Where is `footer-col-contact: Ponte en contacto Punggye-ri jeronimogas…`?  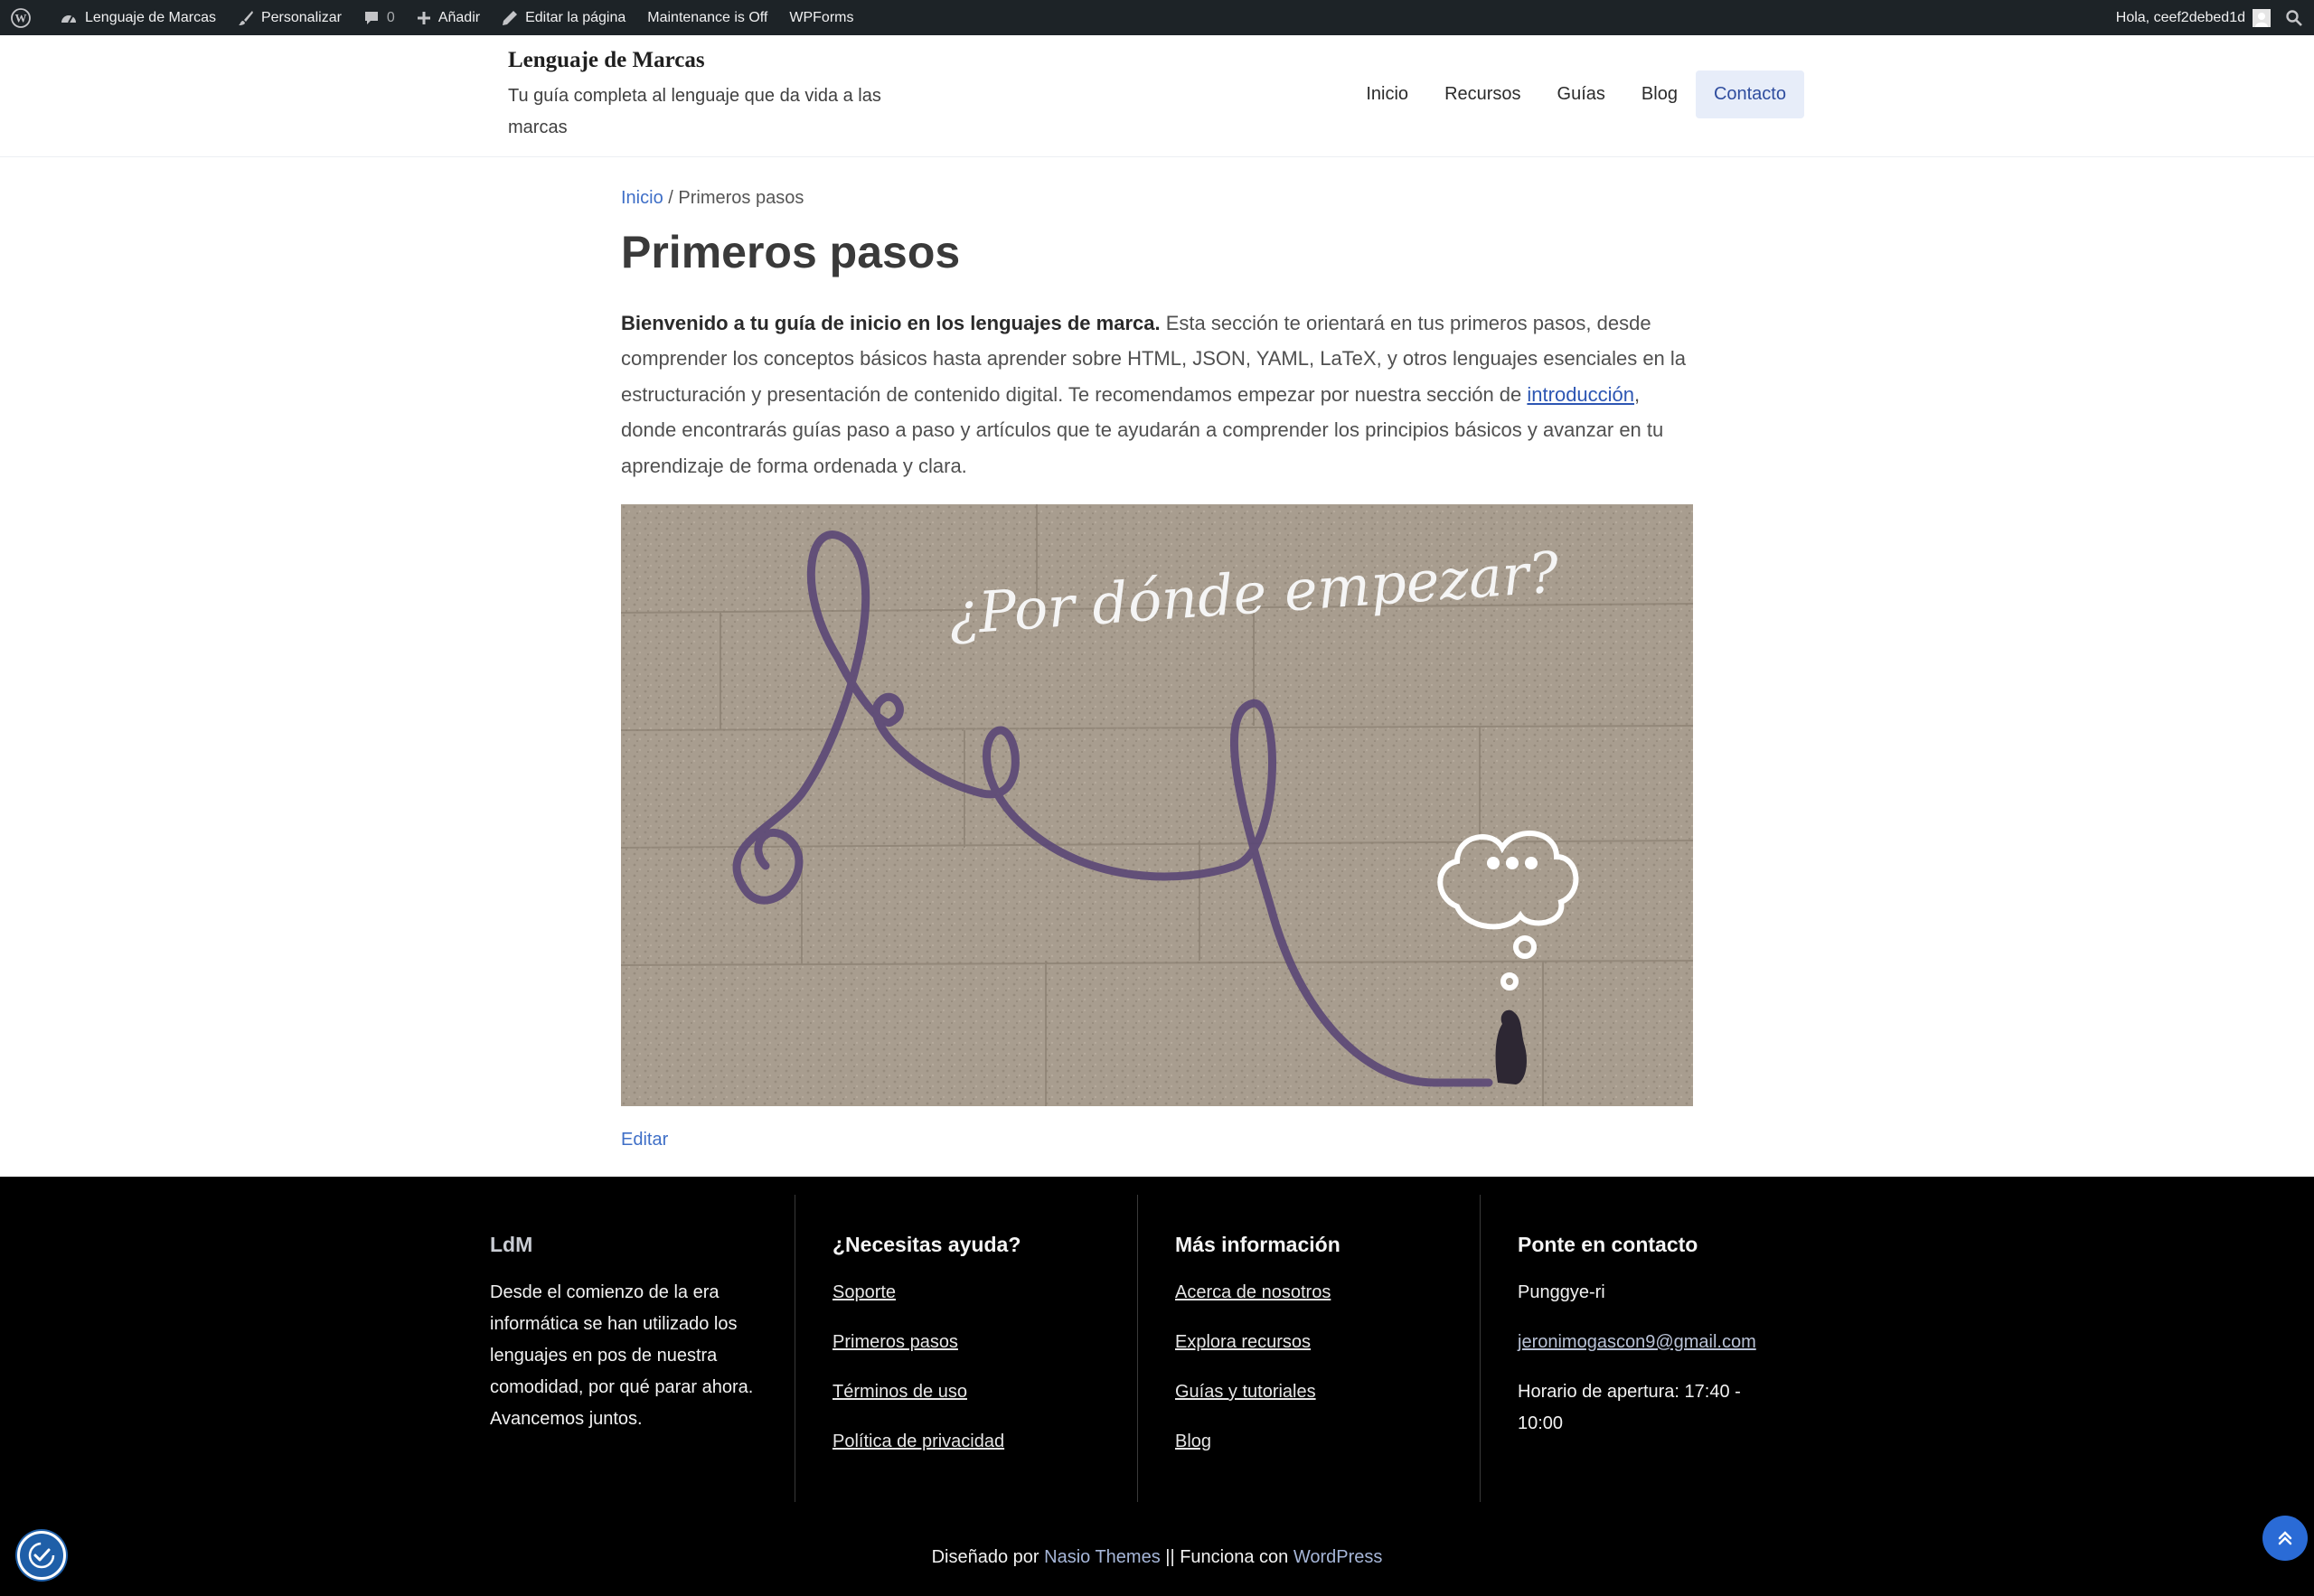
footer-col-contact: Ponte en contacto Punggye-ri jeronimogas… is located at coordinates (1671, 1348).